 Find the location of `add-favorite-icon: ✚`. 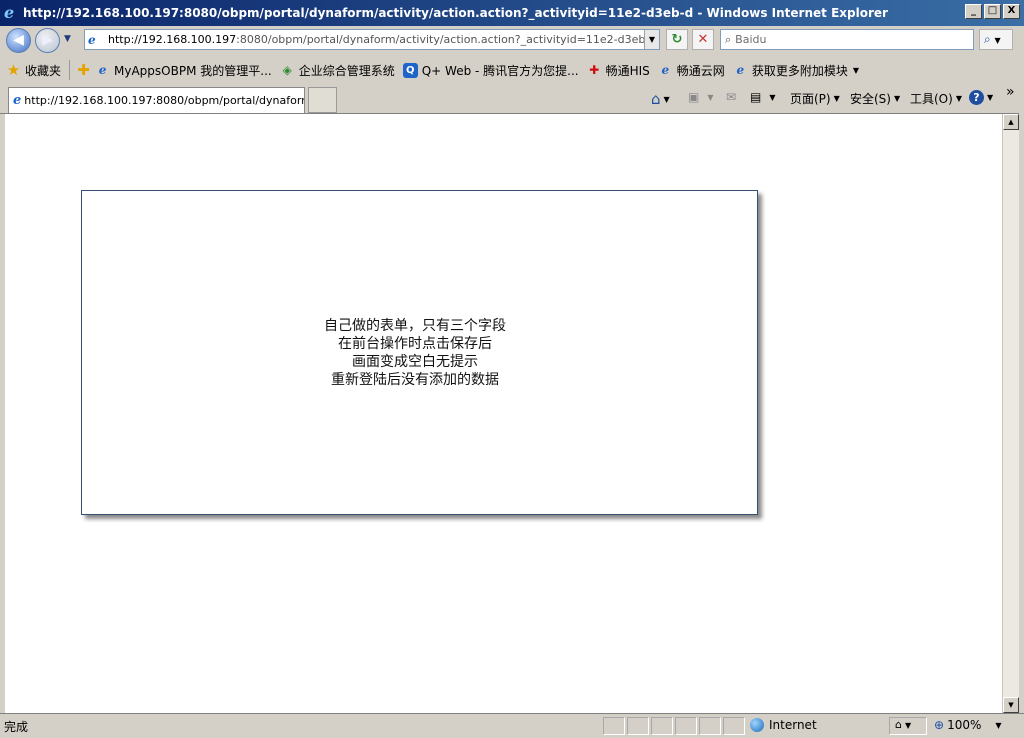

add-favorite-icon: ✚ is located at coordinates (83, 70).